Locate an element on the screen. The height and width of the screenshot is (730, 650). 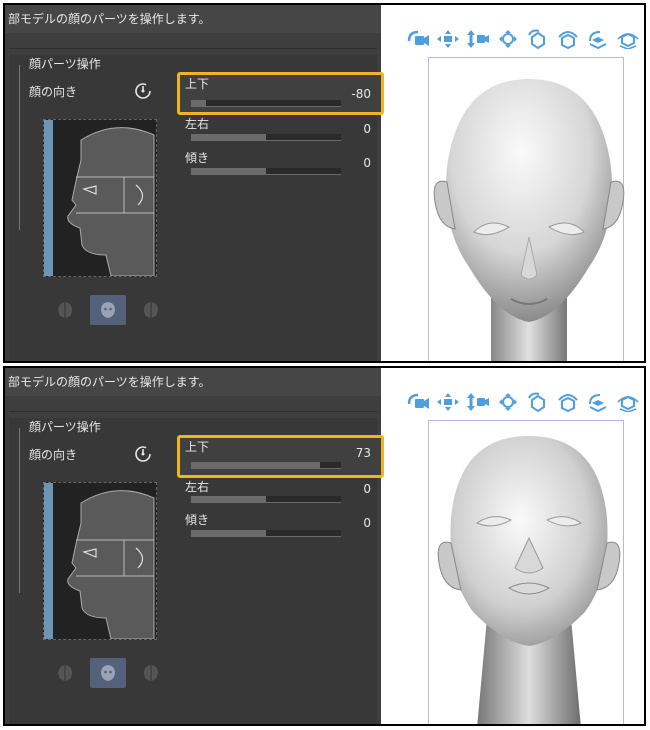
slider-value-updown: 73 is located at coordinates (363, 453).